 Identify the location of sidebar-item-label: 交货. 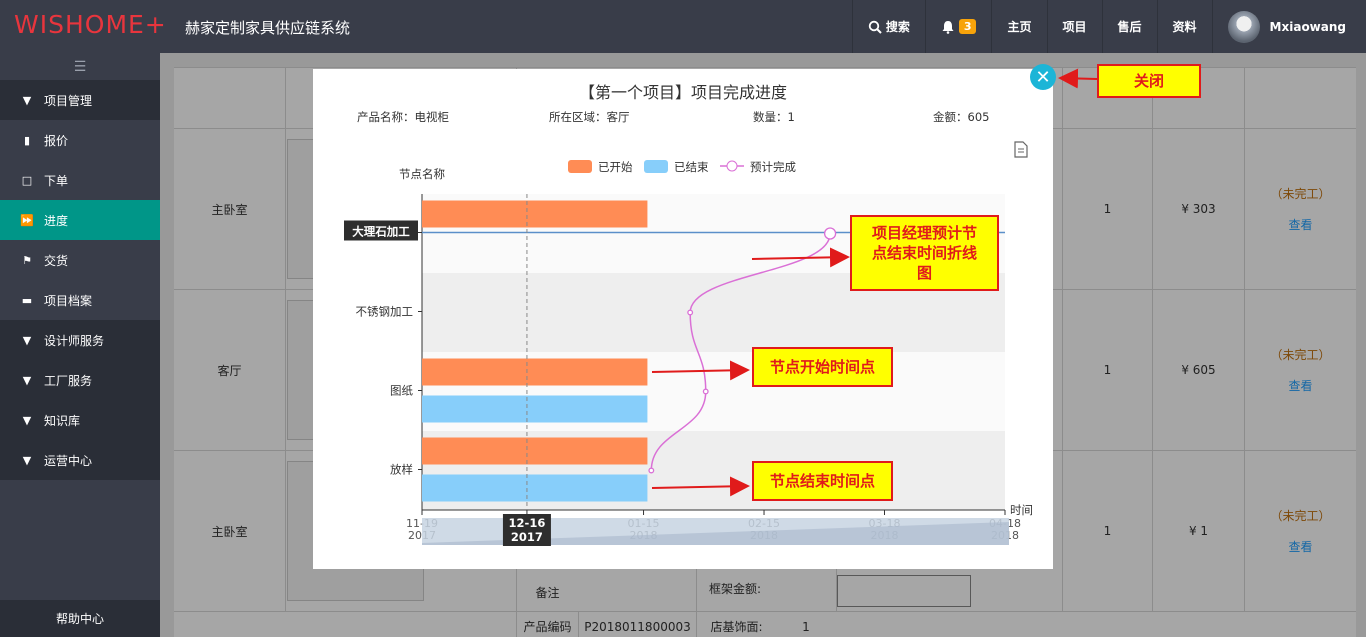
(56, 260).